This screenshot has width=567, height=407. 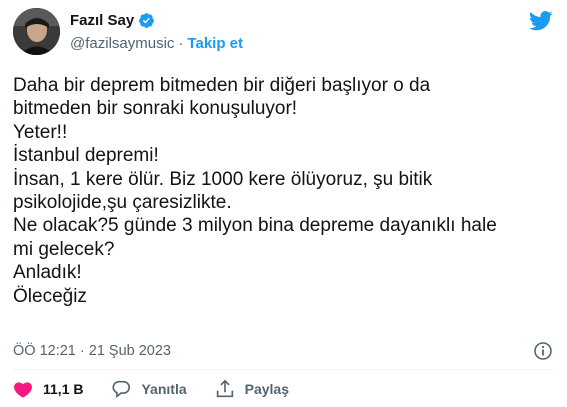 What do you see at coordinates (122, 203) in the screenshot?
I see `tweet-line: psikolojide,şu çaresizlikte.` at bounding box center [122, 203].